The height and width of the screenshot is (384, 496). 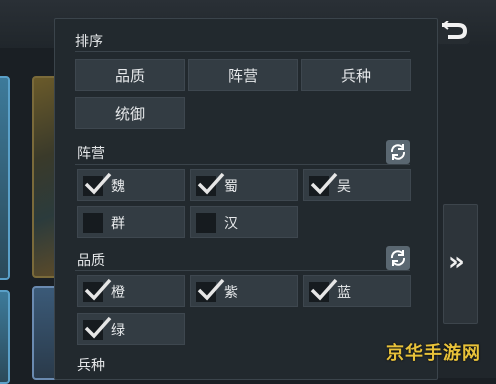 What do you see at coordinates (91, 261) in the screenshot?
I see `quality-title: 品质` at bounding box center [91, 261].